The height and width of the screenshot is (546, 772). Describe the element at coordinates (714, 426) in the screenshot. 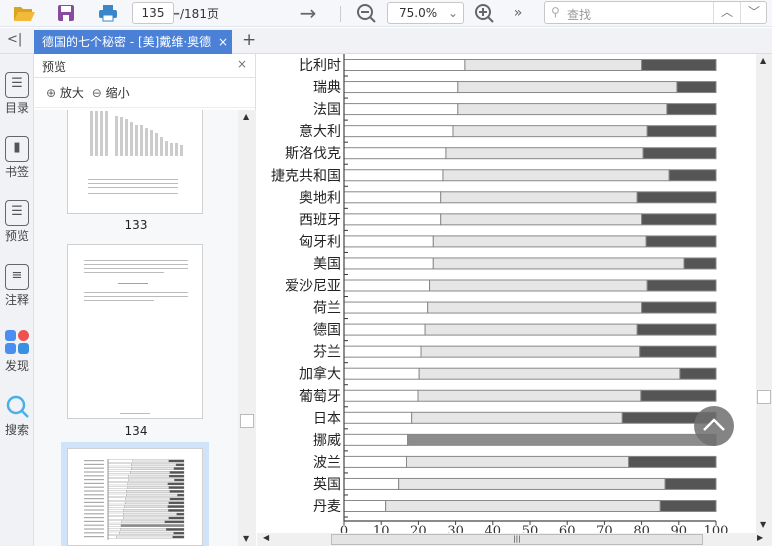

I see `scroll-to-top-button` at that location.